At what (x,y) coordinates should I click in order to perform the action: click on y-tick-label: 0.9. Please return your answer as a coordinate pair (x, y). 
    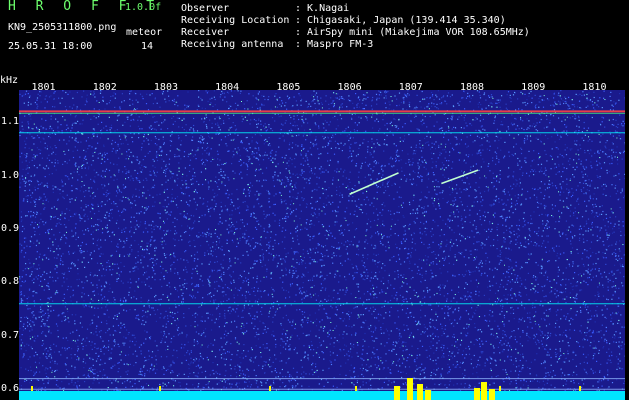
    Looking at the image, I should click on (10, 228).